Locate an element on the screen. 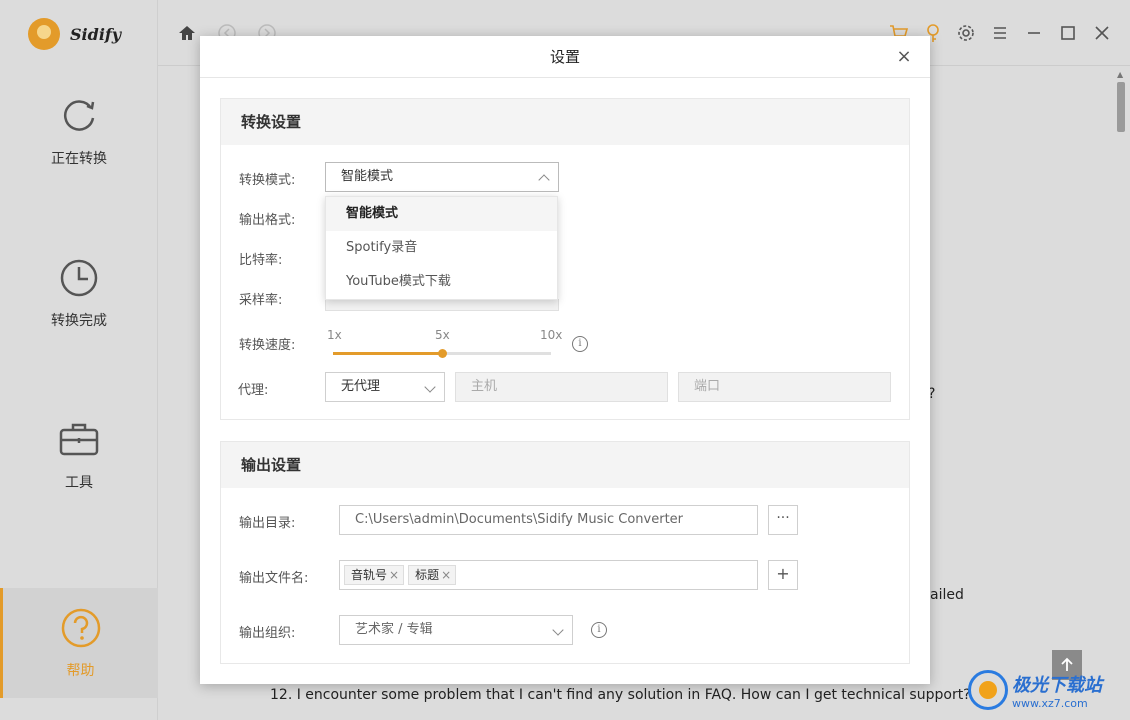 The width and height of the screenshot is (1130, 720). output-org-select: 艺术家 / 专辑 is located at coordinates (456, 630).